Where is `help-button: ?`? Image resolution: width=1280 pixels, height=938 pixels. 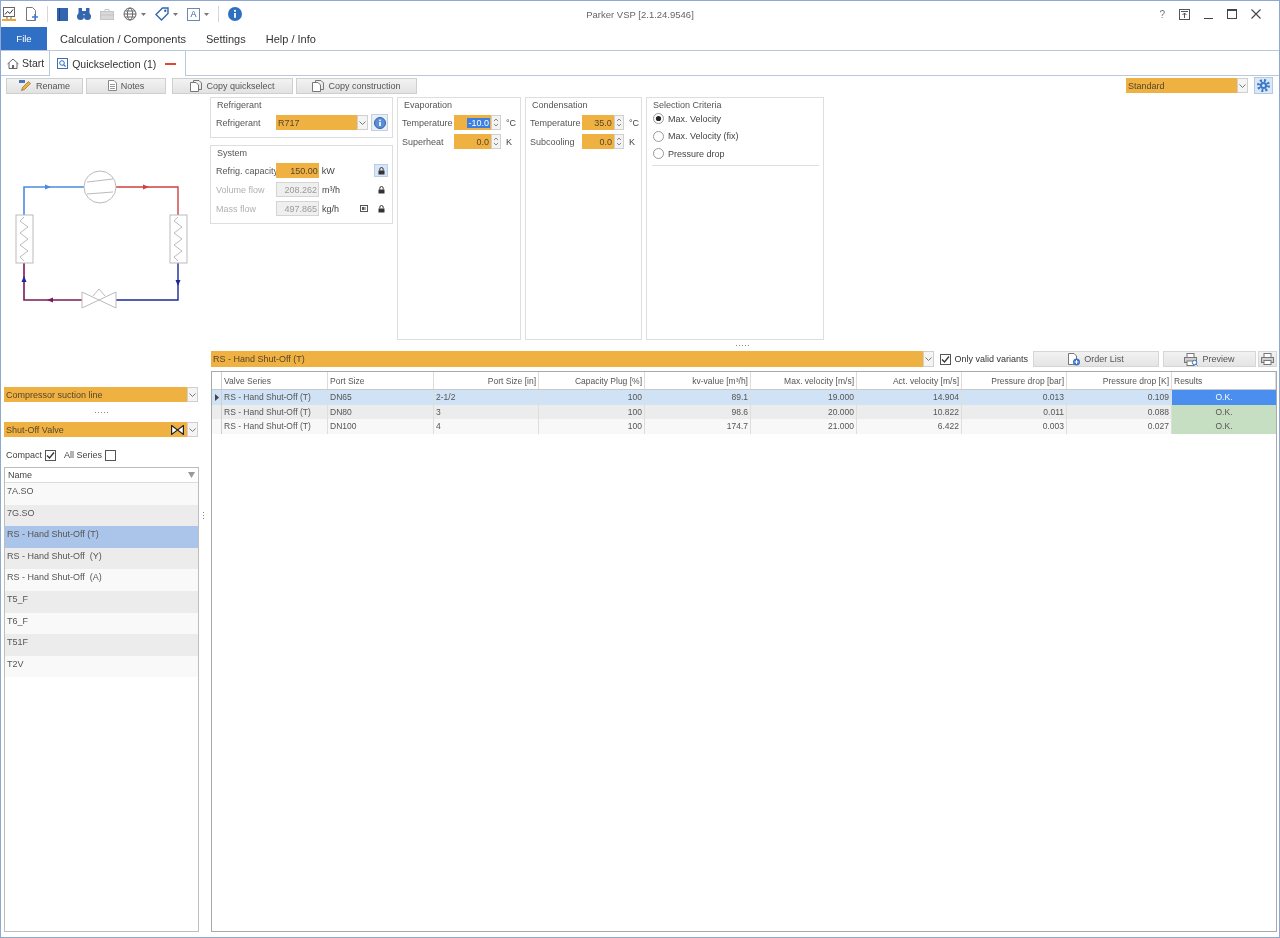
help-button: ? is located at coordinates (1162, 14).